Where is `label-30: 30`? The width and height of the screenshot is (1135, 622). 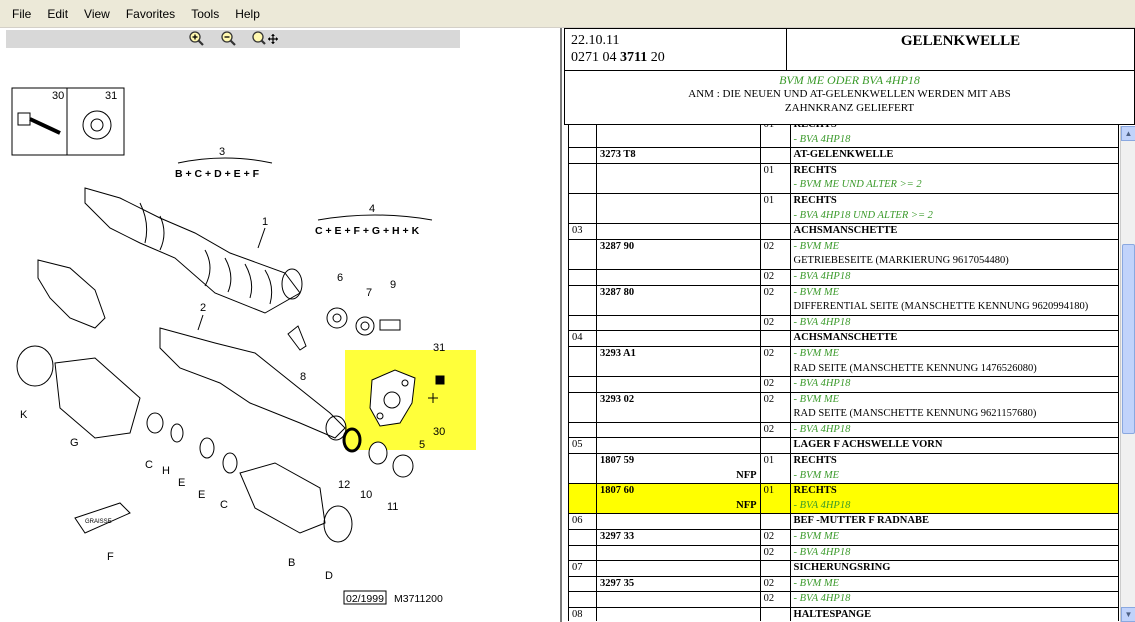 label-30: 30 is located at coordinates (58, 96).